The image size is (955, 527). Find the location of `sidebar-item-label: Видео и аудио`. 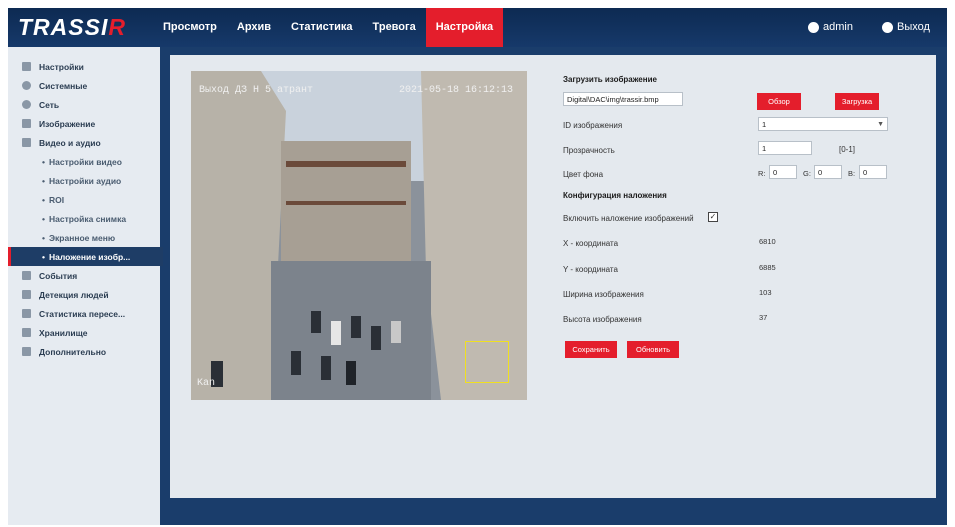

sidebar-item-label: Видео и аудио is located at coordinates (70, 142).